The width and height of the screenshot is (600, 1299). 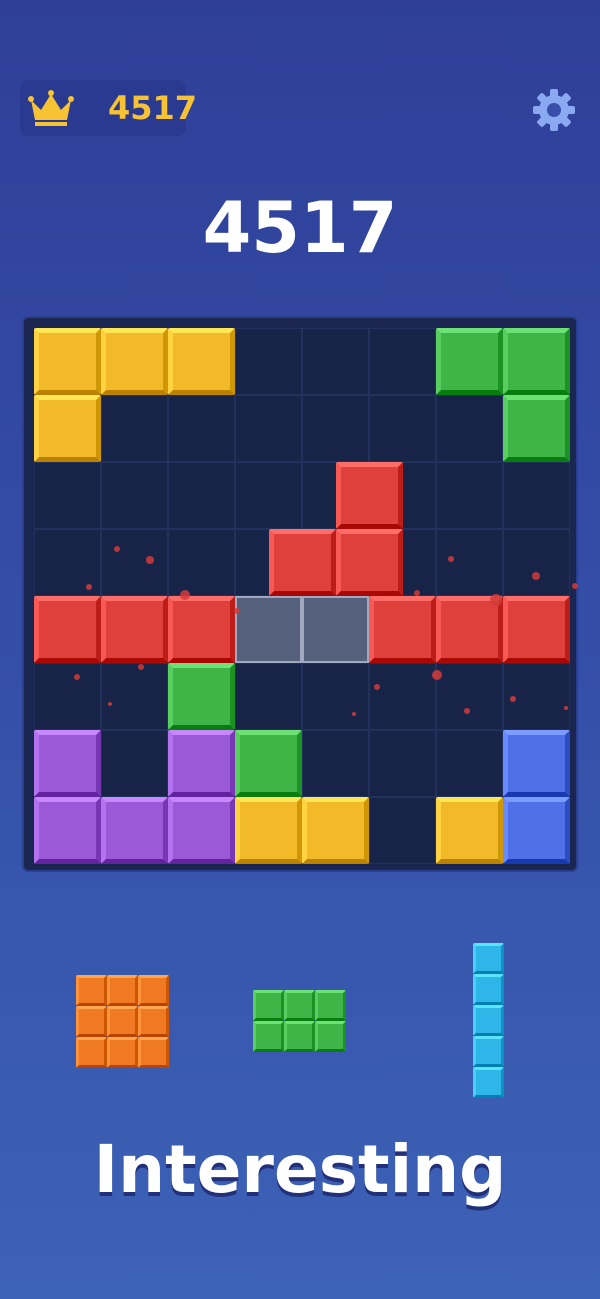 I want to click on crown-icon, so click(x=51, y=108).